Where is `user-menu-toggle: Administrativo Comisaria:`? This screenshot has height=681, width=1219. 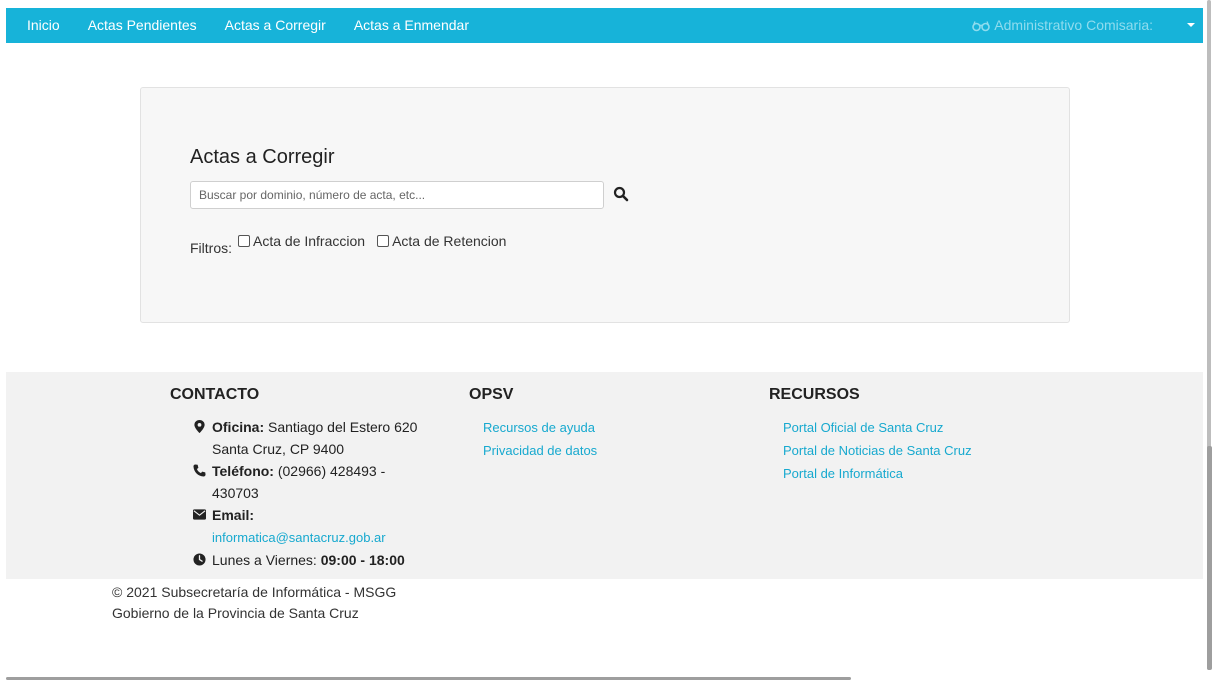 user-menu-toggle: Administrativo Comisaria: is located at coordinates (1062, 25).